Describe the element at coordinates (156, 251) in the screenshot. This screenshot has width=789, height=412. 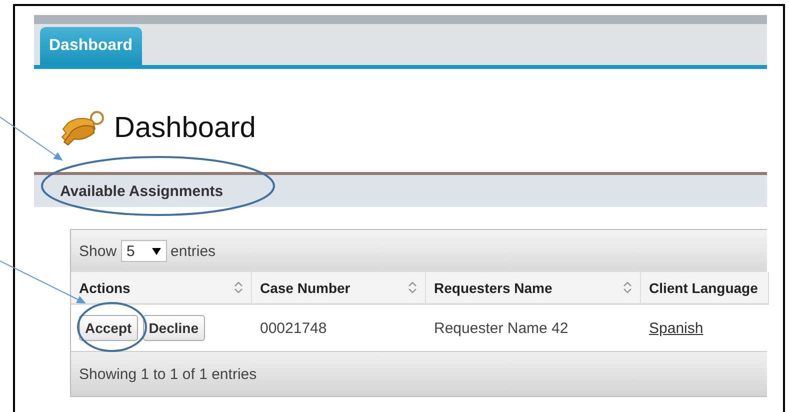
I see `caret-icon` at that location.